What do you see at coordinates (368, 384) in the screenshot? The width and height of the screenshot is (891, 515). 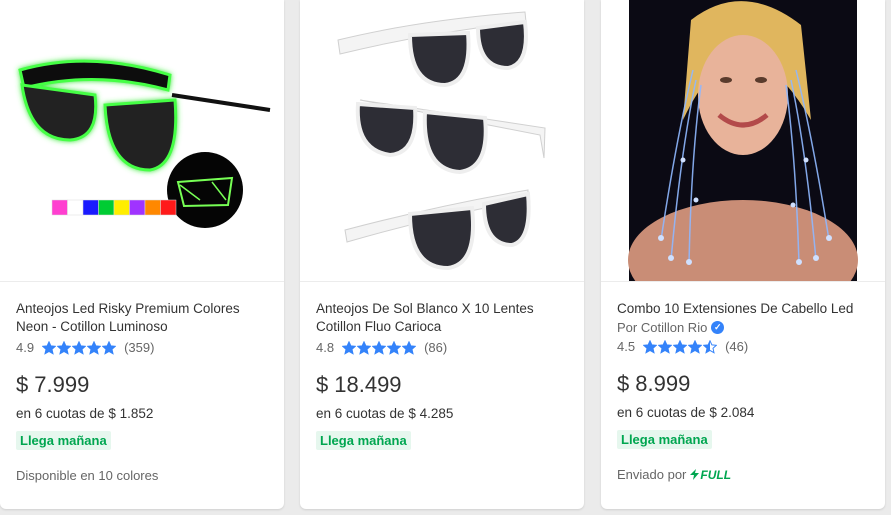 I see `price-amount: 18.499` at bounding box center [368, 384].